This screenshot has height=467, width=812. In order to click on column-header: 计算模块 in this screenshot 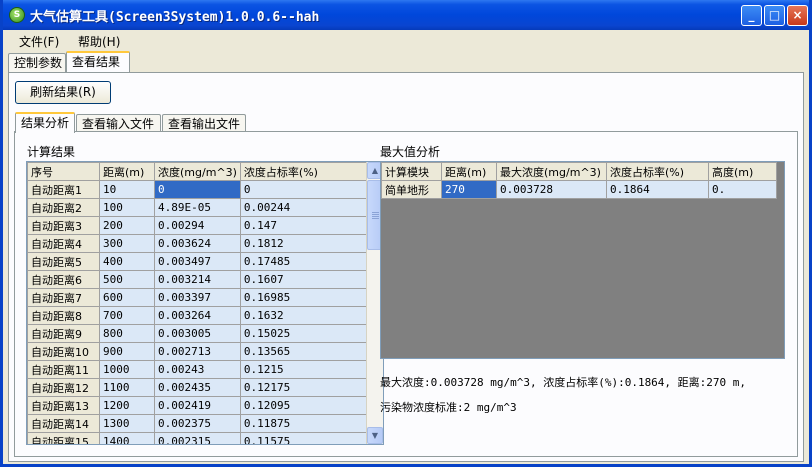, I will do `click(411, 171)`.